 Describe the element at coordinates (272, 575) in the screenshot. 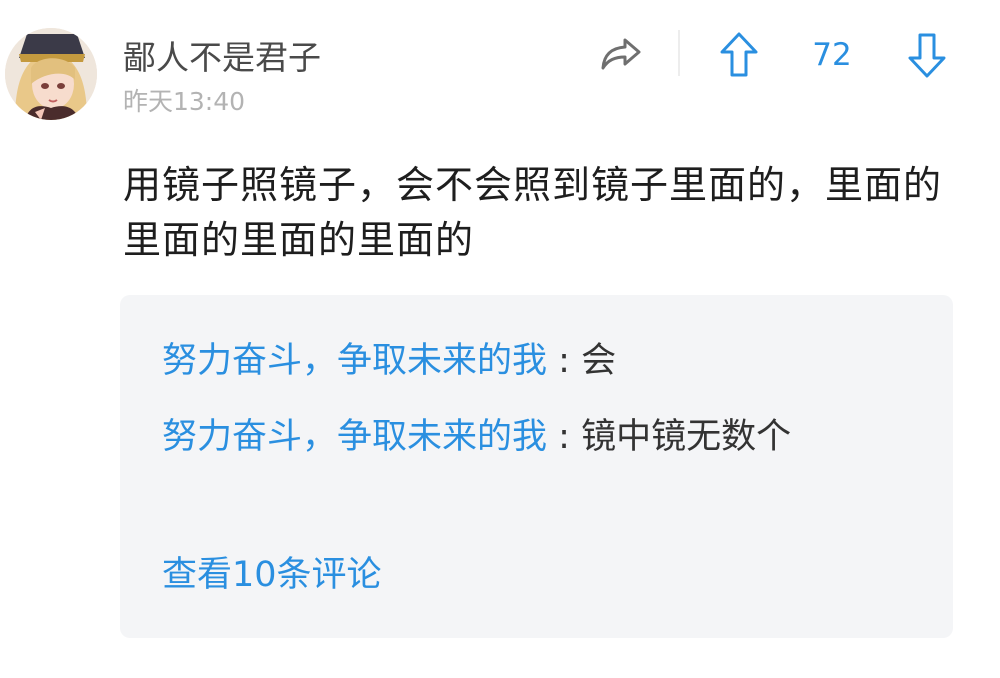

I see `view-all-comments-link: 查看10条评论` at that location.